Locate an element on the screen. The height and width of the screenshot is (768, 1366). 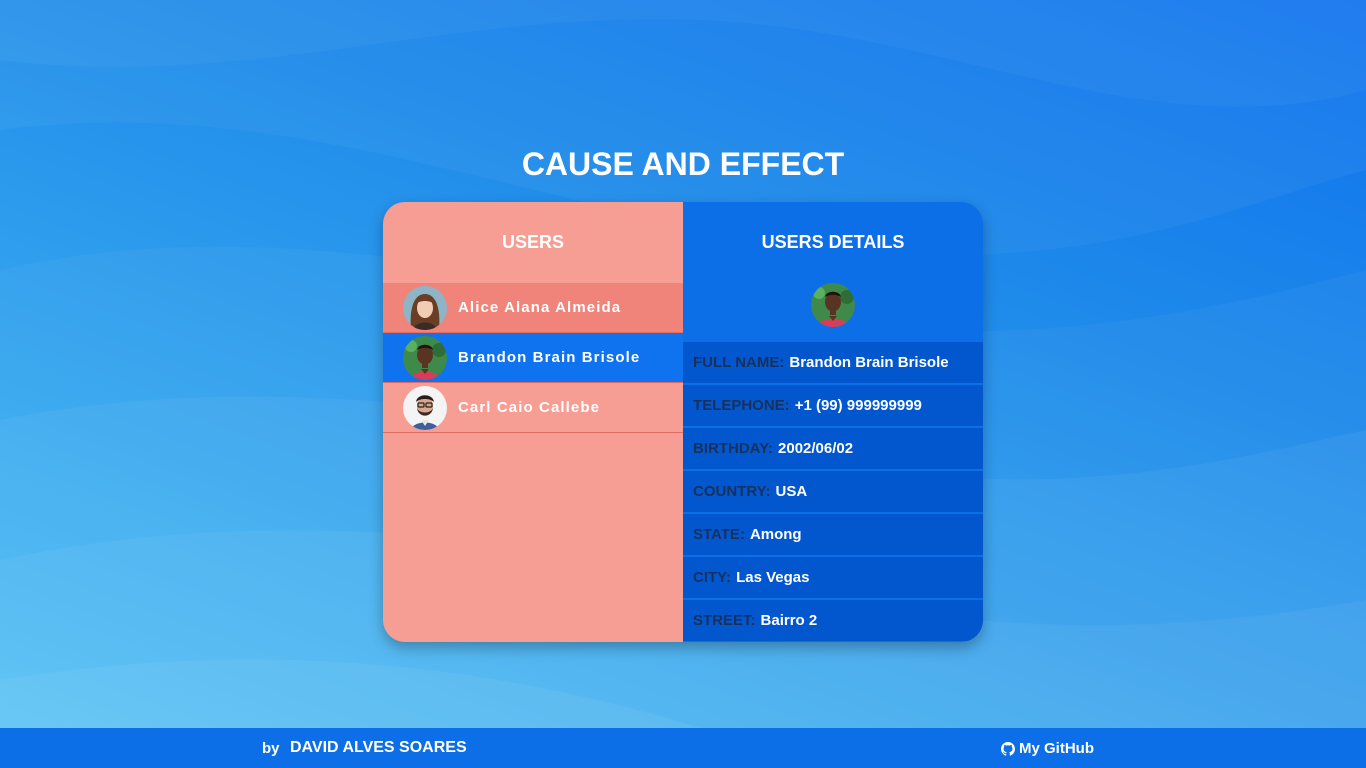
user-name: Alice Alana Almeida is located at coordinates (540, 307).